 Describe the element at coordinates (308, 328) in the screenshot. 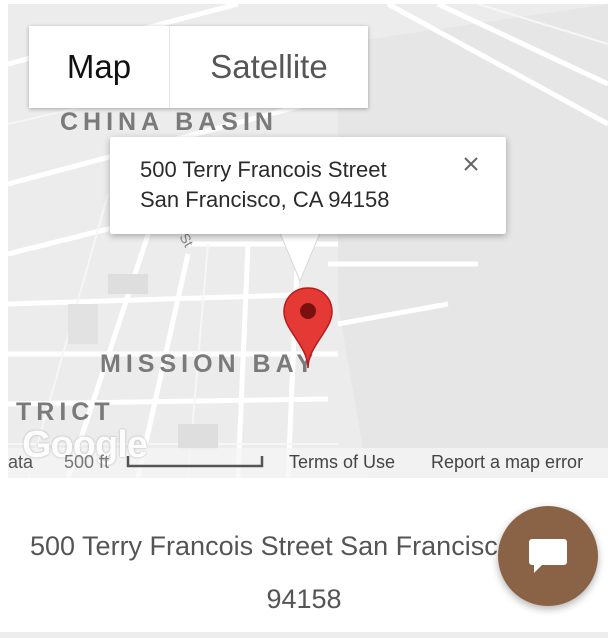

I see `map-marker-icon` at that location.